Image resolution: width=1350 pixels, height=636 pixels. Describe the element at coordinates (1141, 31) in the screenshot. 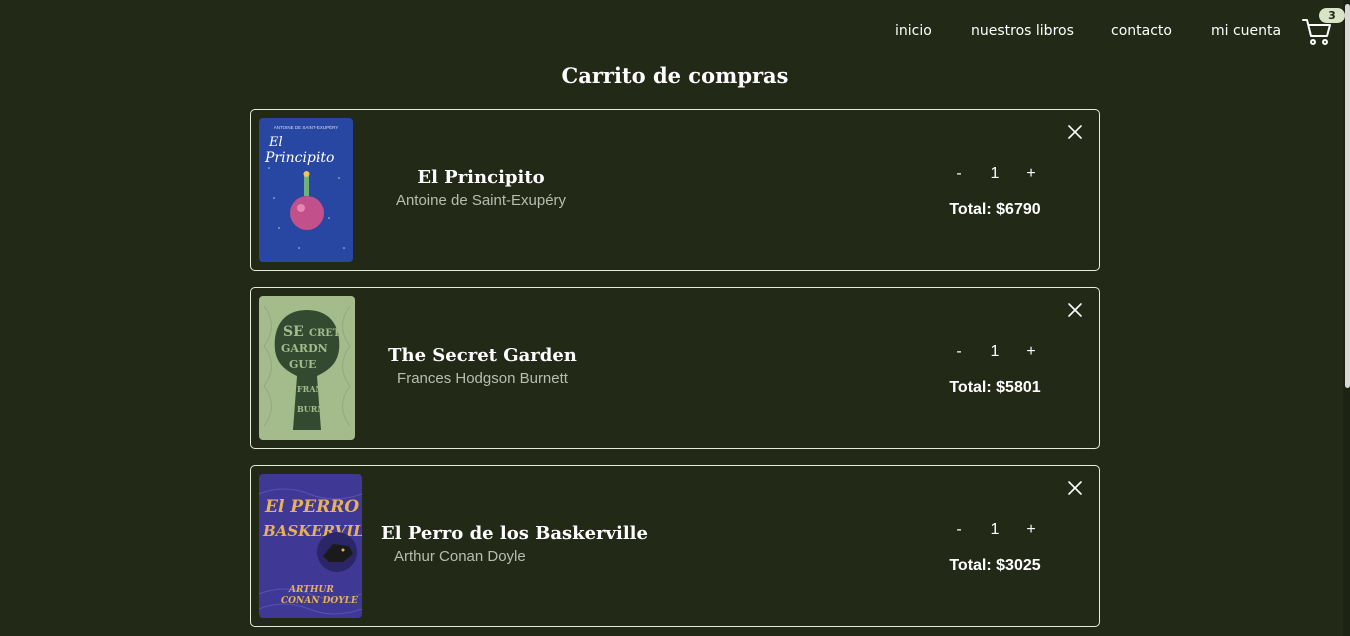

I see `nav-link-contacto: contacto` at that location.